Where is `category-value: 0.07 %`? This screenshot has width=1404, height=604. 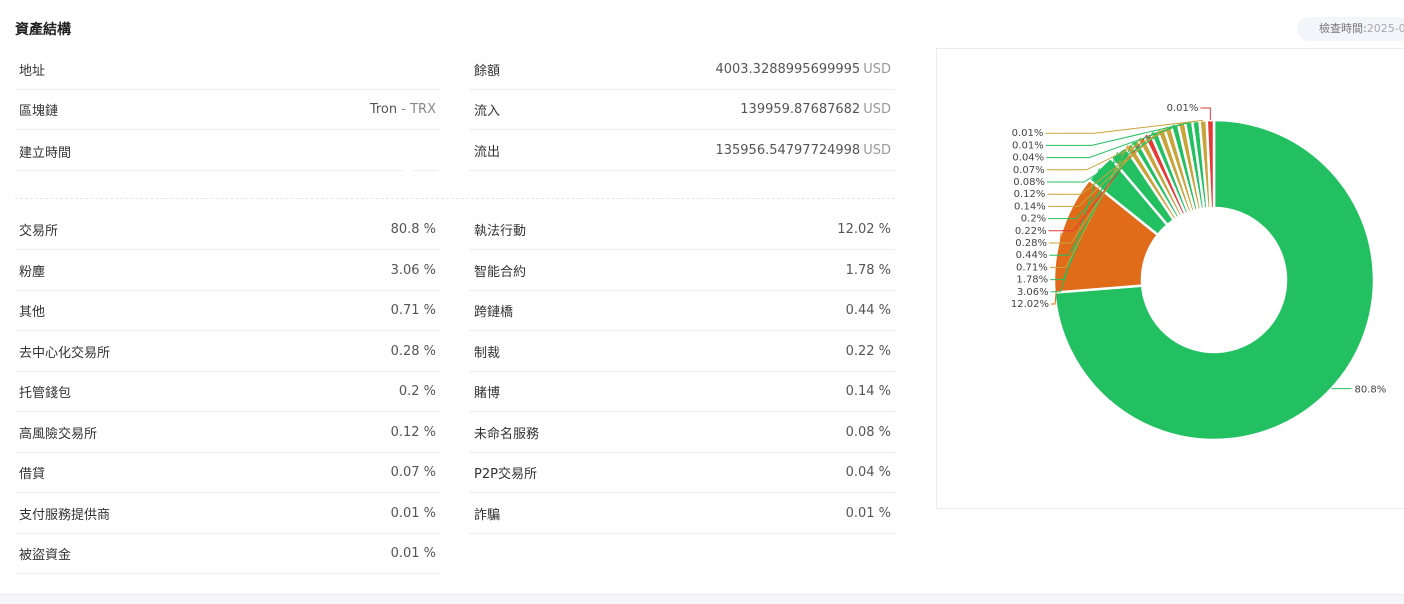
category-value: 0.07 % is located at coordinates (413, 472).